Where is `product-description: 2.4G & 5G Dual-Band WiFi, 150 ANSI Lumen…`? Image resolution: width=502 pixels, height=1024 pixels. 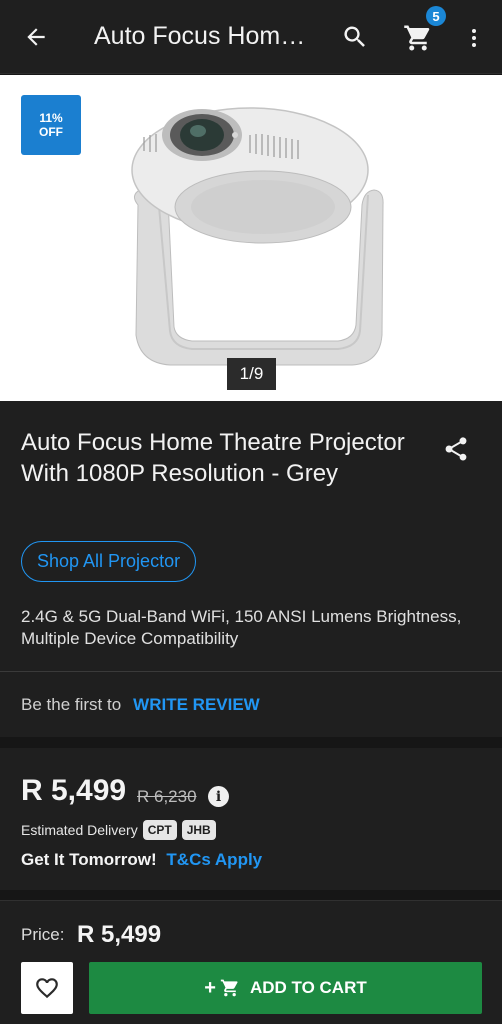 product-description: 2.4G & 5G Dual-Band WiFi, 150 ANSI Lumen… is located at coordinates (241, 627).